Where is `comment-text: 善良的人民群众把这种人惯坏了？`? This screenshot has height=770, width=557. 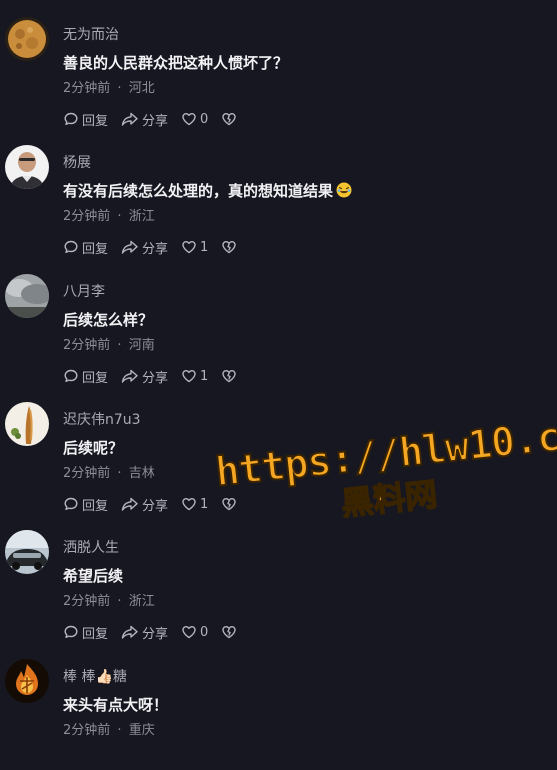
comment-text: 善良的人民群众把这种人惯坏了？ is located at coordinates (176, 63).